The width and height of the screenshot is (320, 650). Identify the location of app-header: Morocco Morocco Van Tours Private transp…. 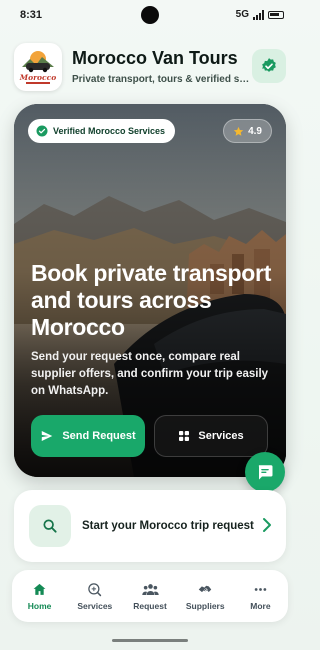
(150, 68).